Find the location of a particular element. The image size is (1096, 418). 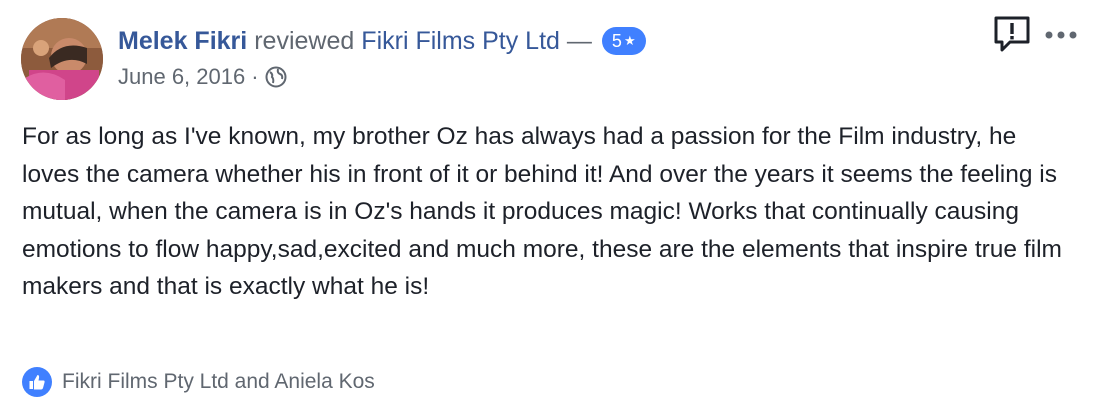

header-dash: — is located at coordinates (579, 41).